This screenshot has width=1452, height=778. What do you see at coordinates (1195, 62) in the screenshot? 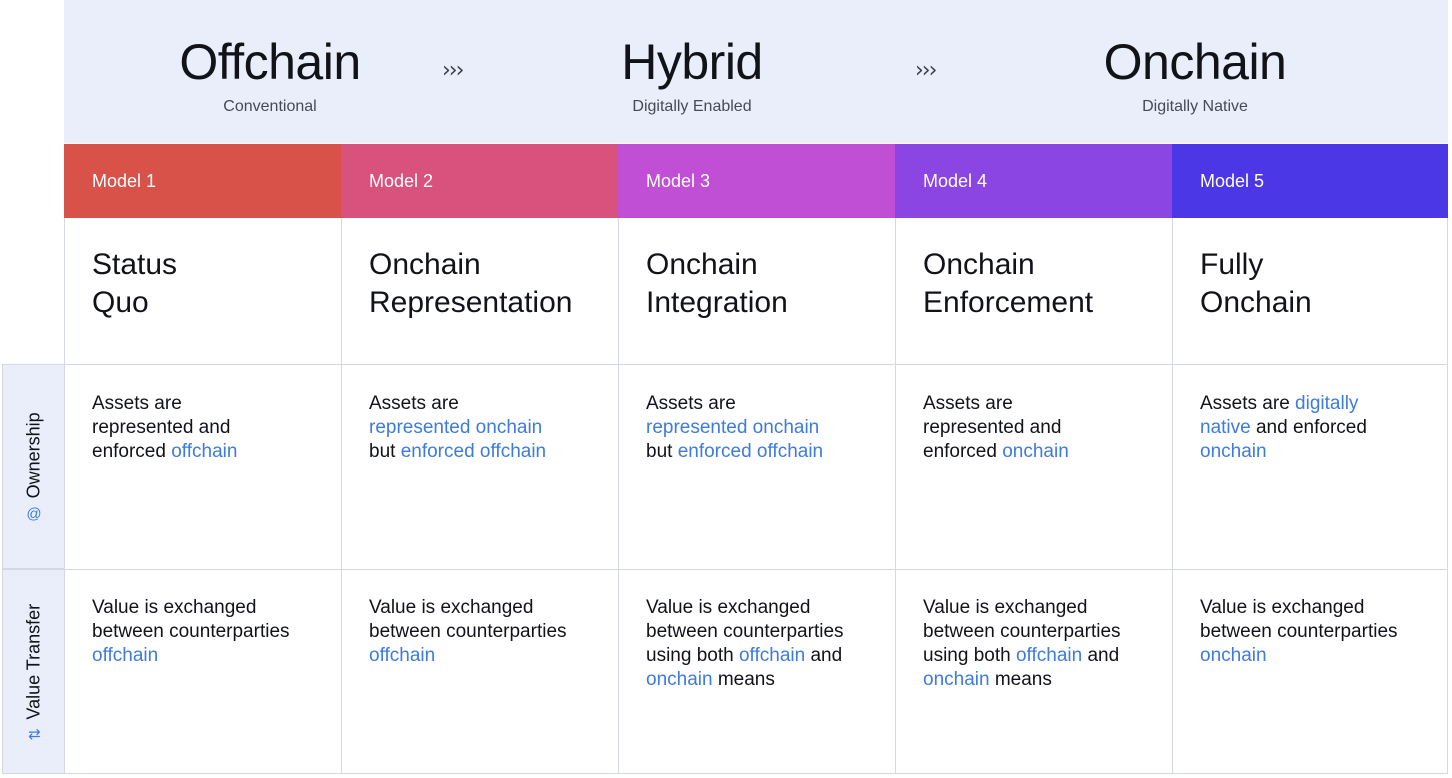
I see `stage-title: Onchain` at bounding box center [1195, 62].